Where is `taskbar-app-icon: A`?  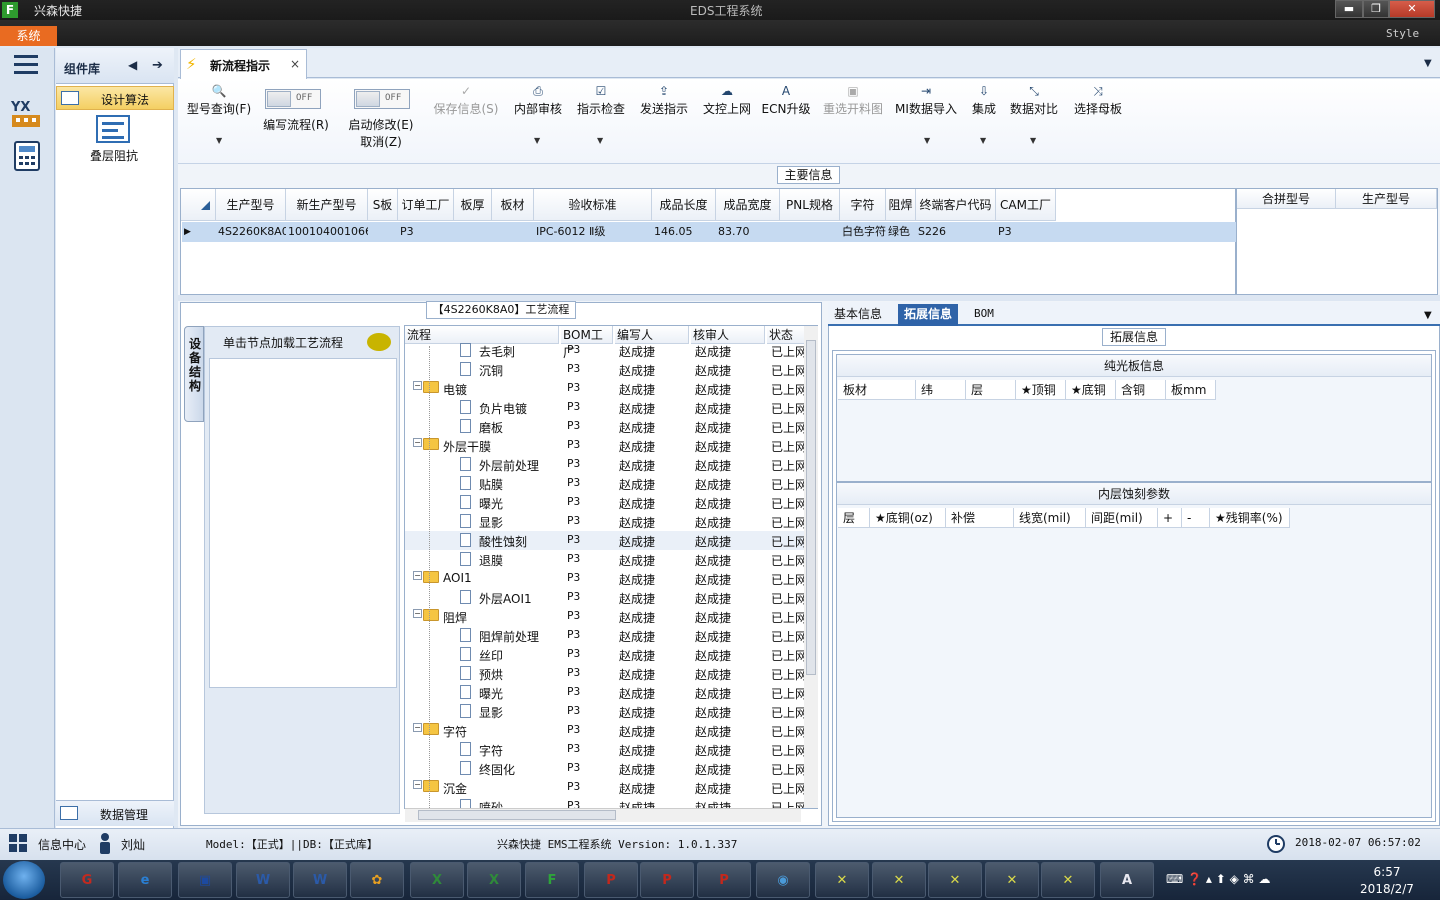 taskbar-app-icon: A is located at coordinates (1127, 880).